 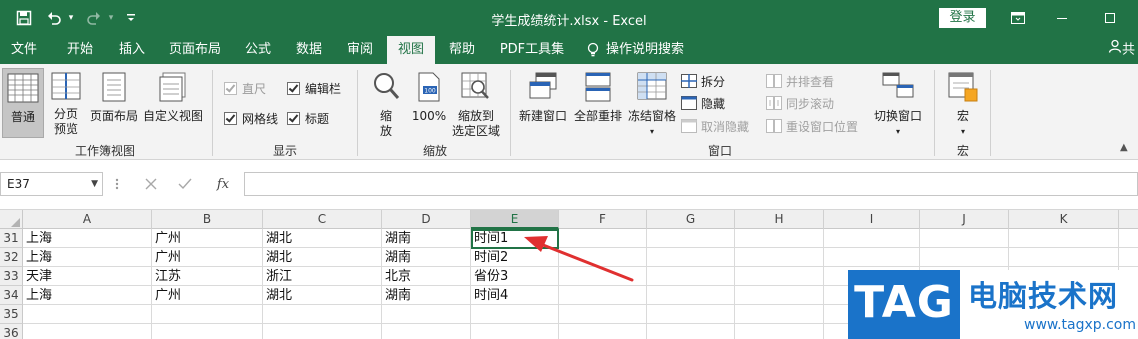 I want to click on watermark-tag-logo: TAG, so click(x=904, y=304).